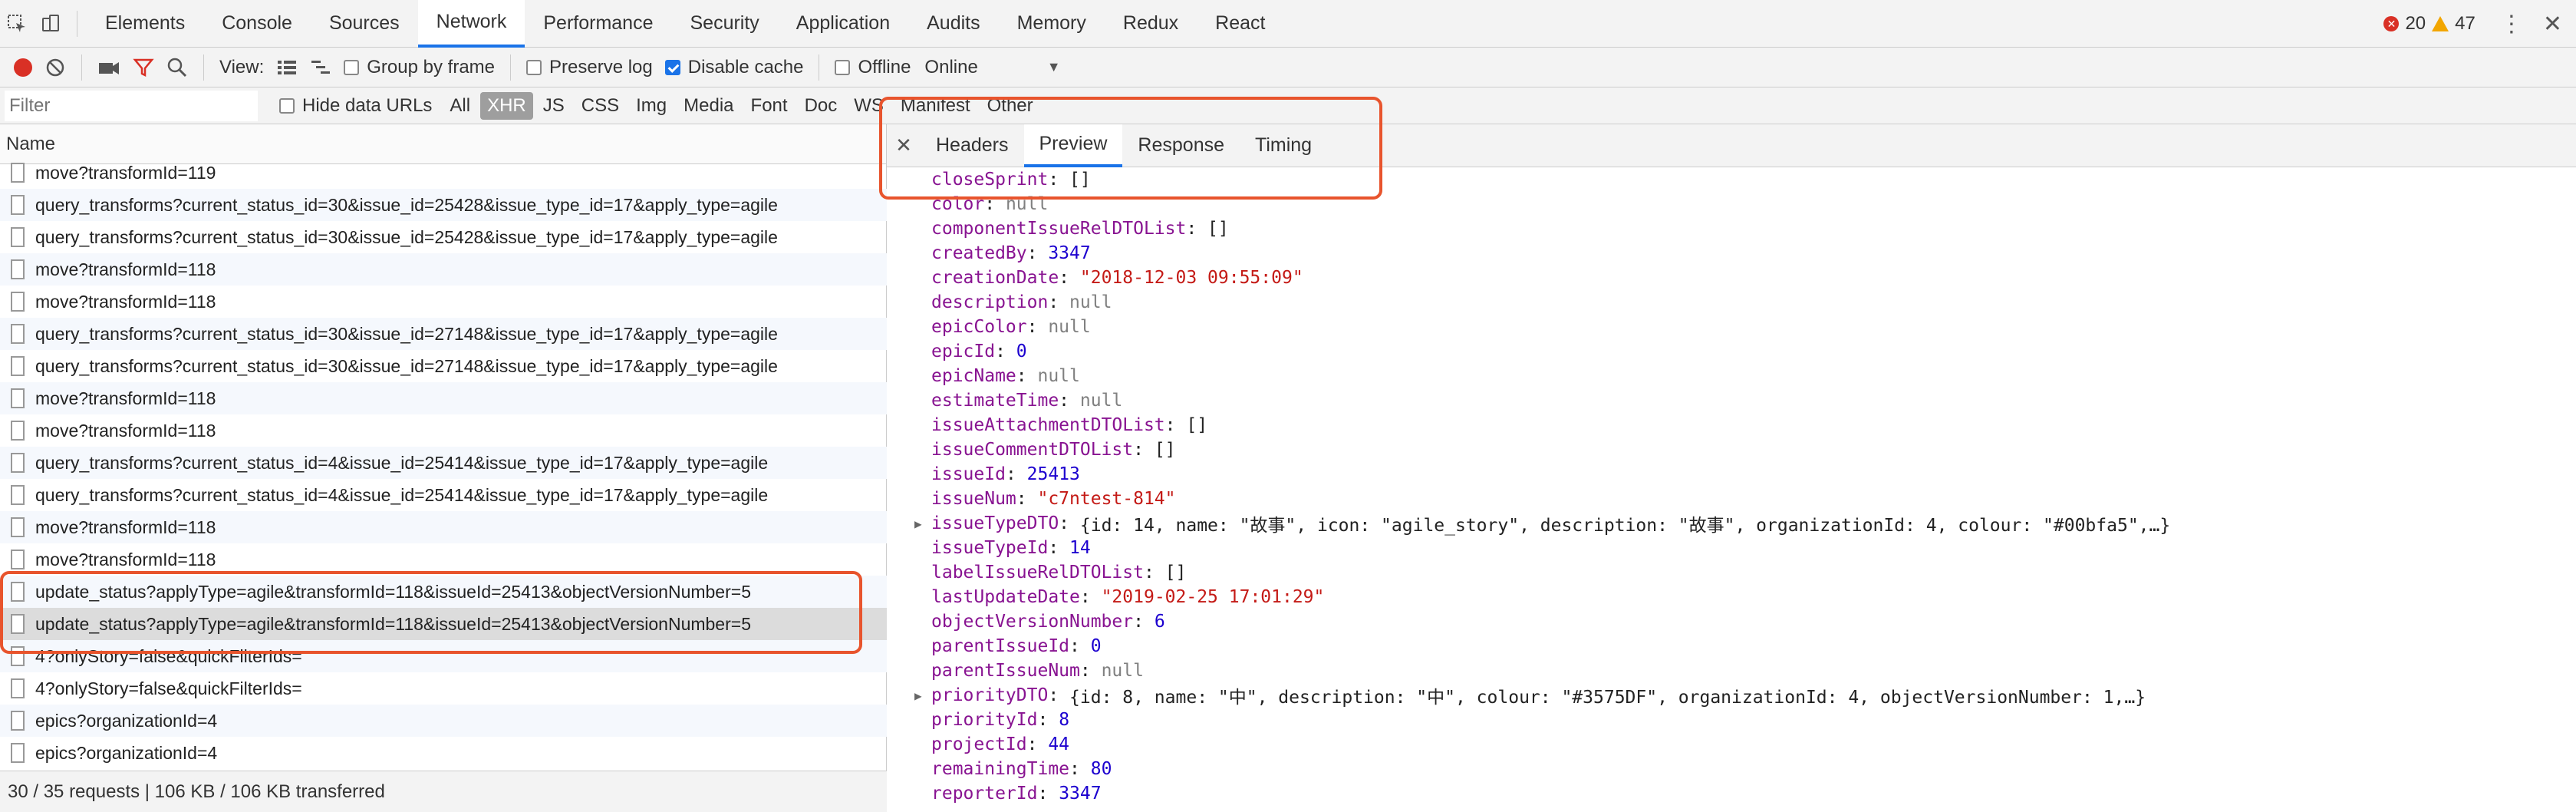 The height and width of the screenshot is (812, 2576). What do you see at coordinates (769, 106) in the screenshot?
I see `filter-type-font: Font` at bounding box center [769, 106].